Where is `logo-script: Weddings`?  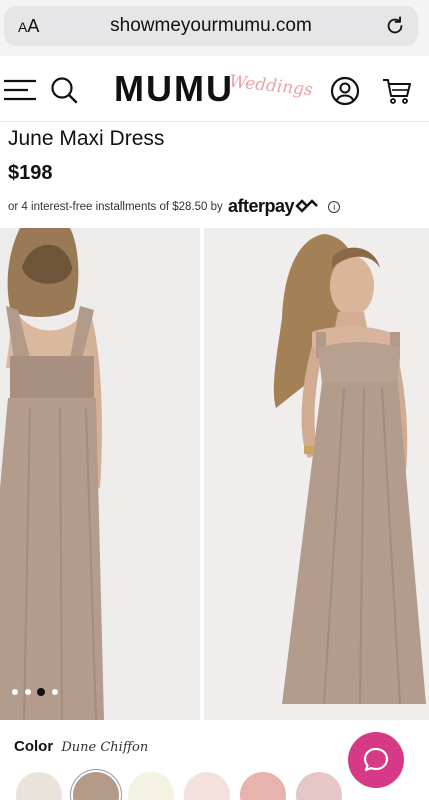
logo-script: Weddings is located at coordinates (271, 86).